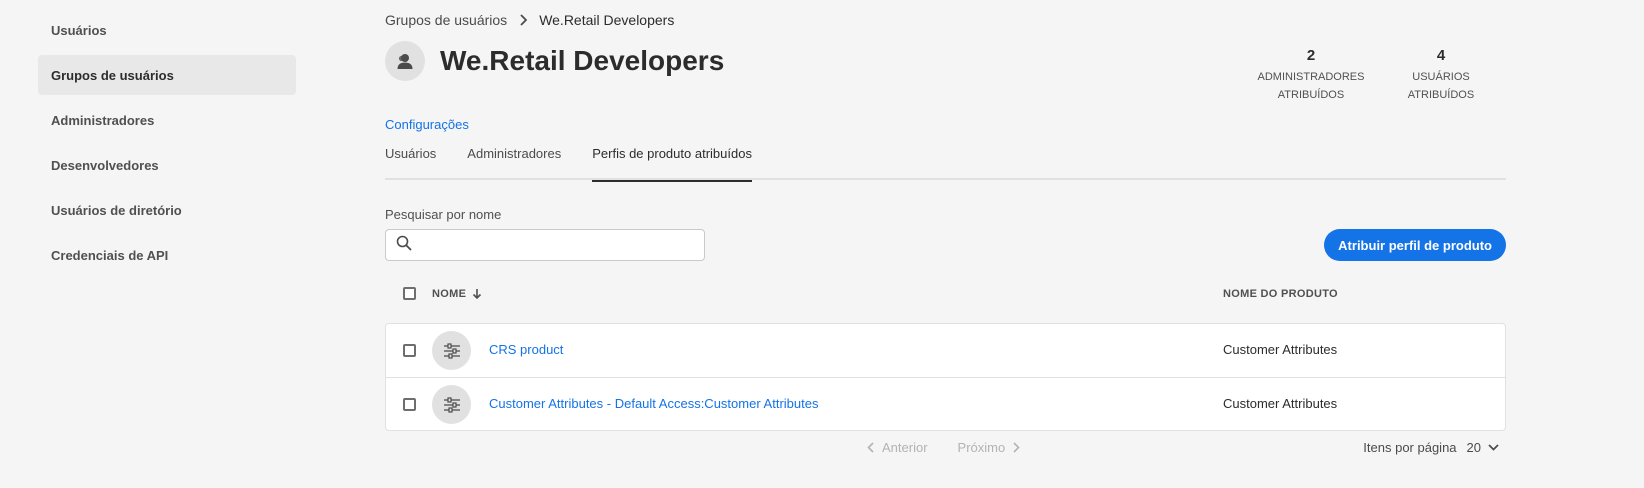  I want to click on search-label: Pesquisar por nome, so click(443, 214).